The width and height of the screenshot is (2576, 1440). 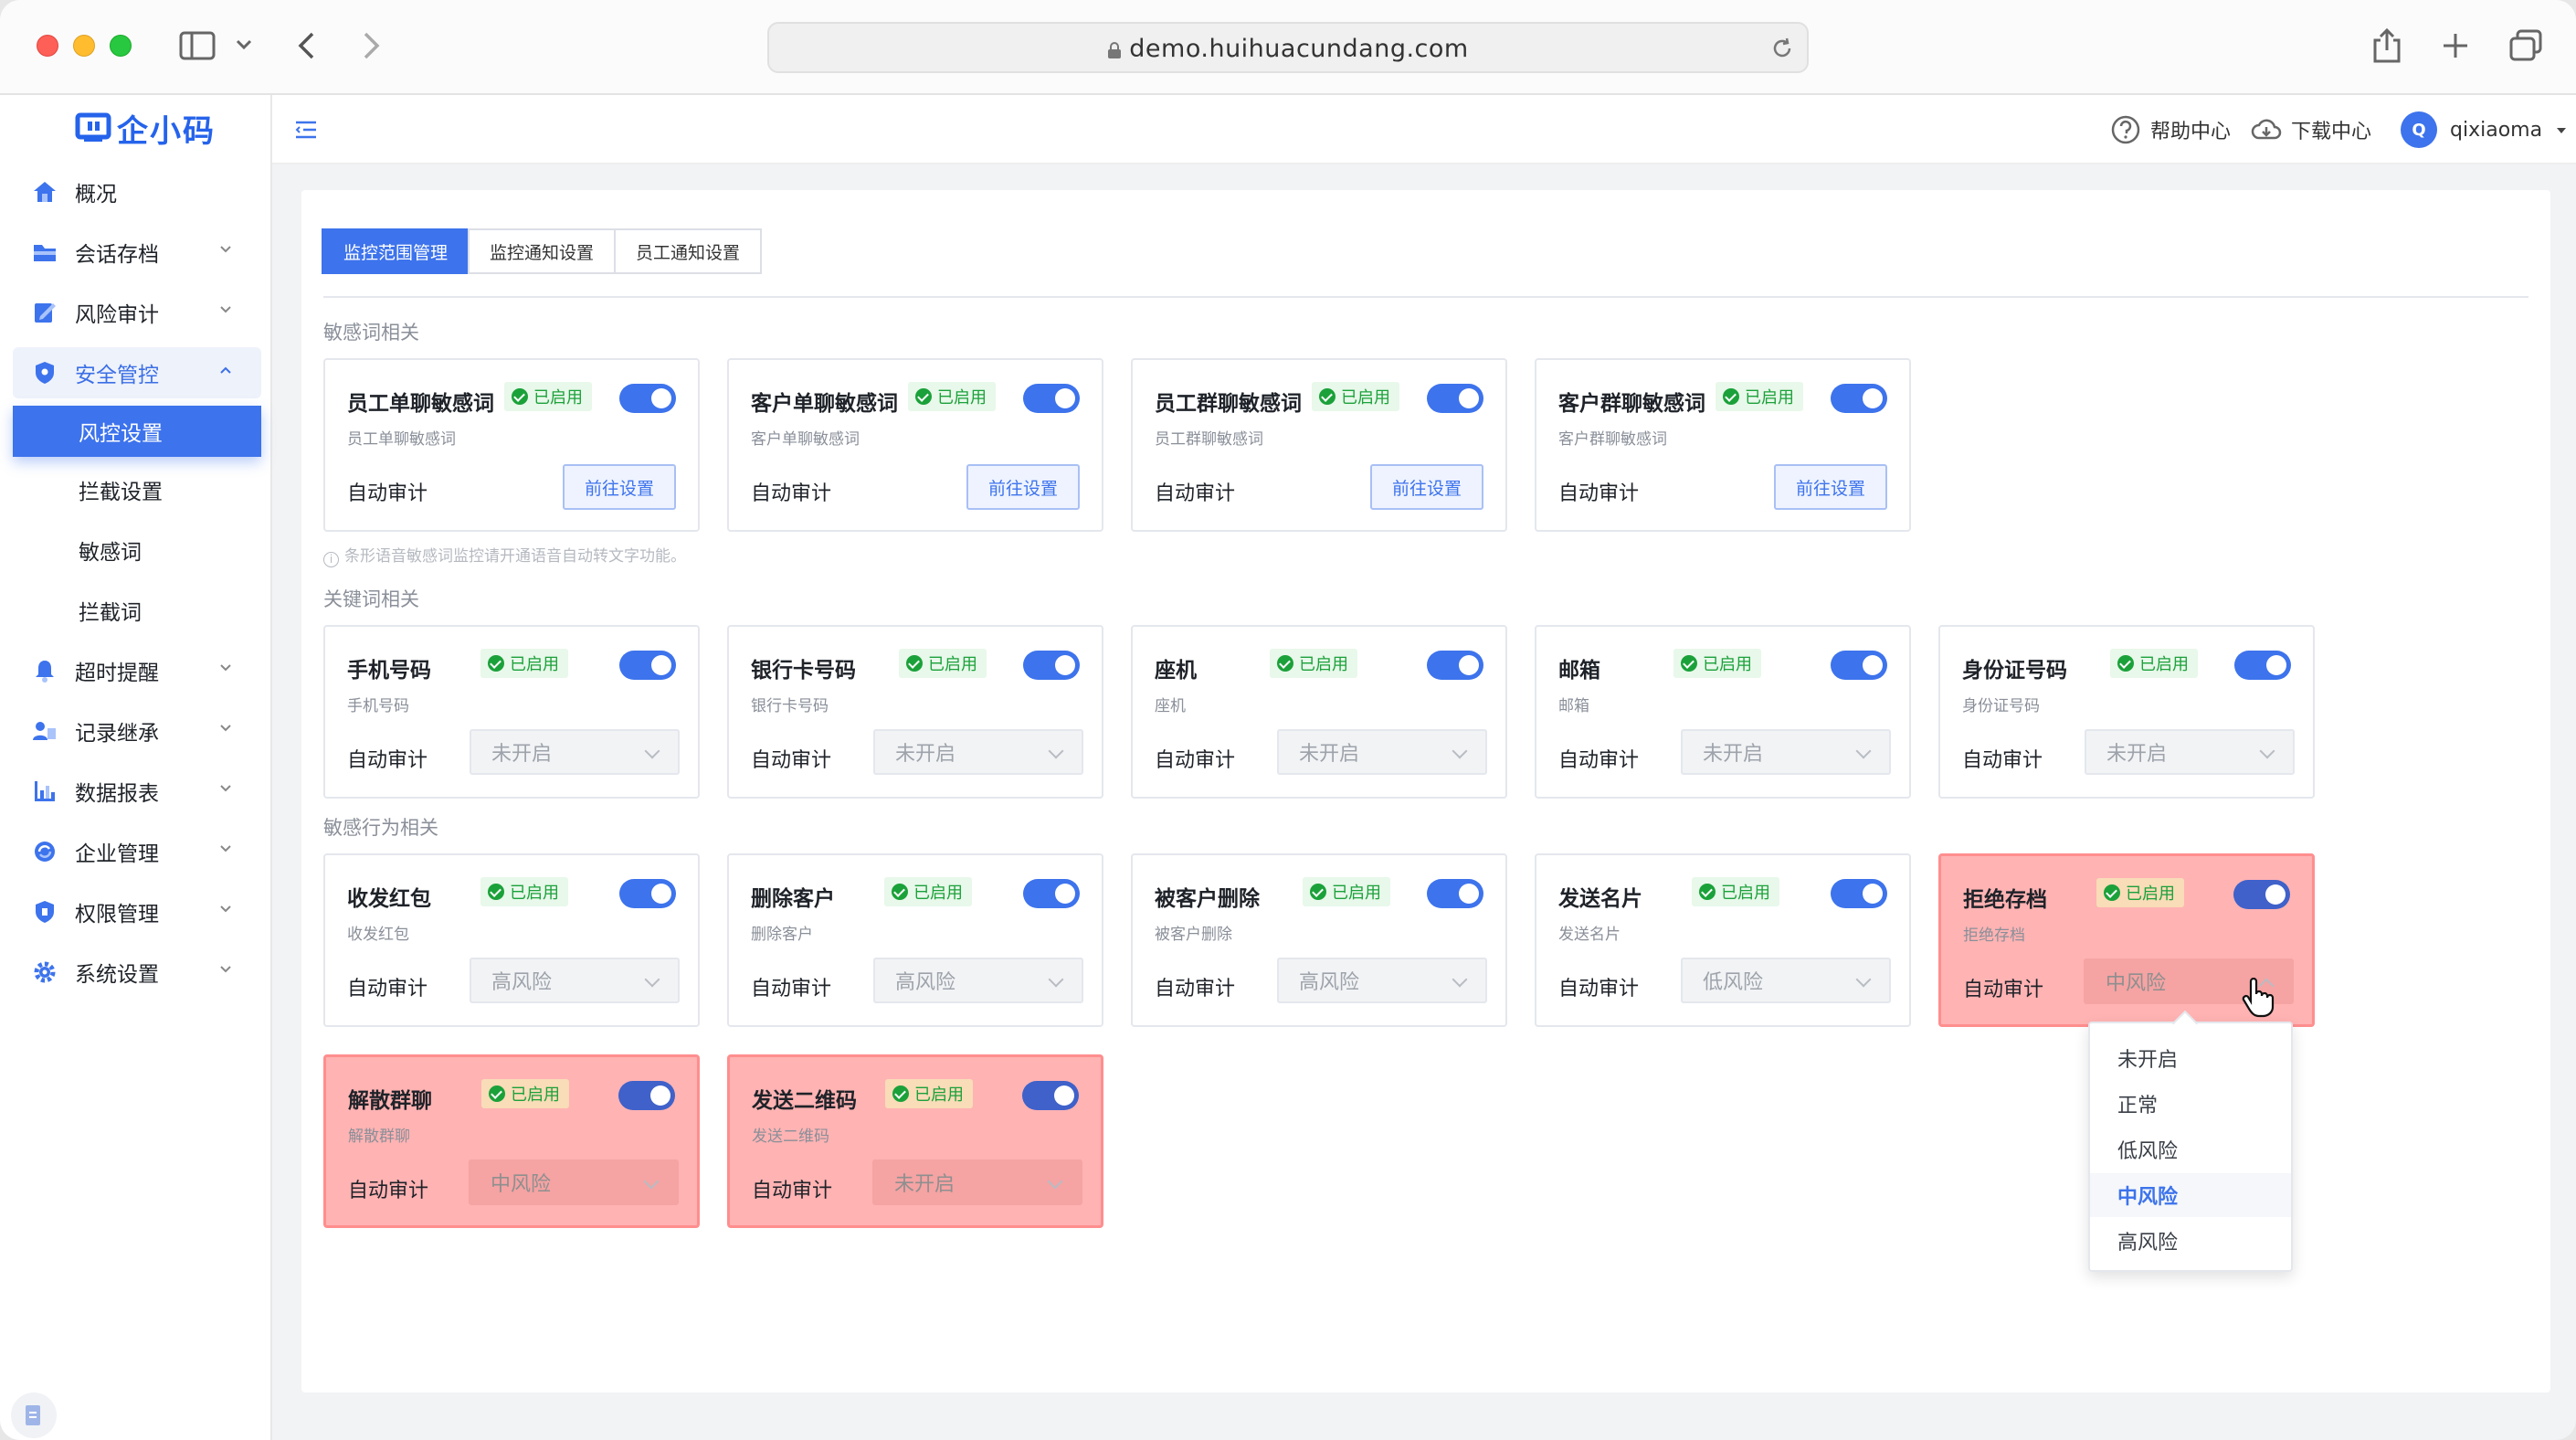 I want to click on sidebar-item-enterprise: 企业管理, so click(x=137, y=852).